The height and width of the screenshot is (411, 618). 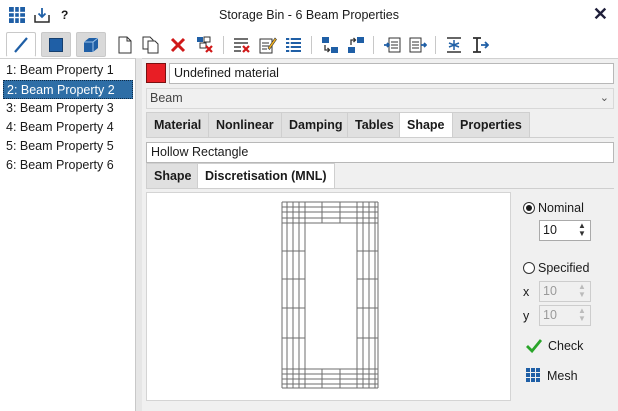 What do you see at coordinates (526, 316) in the screenshot?
I see `y-label: y` at bounding box center [526, 316].